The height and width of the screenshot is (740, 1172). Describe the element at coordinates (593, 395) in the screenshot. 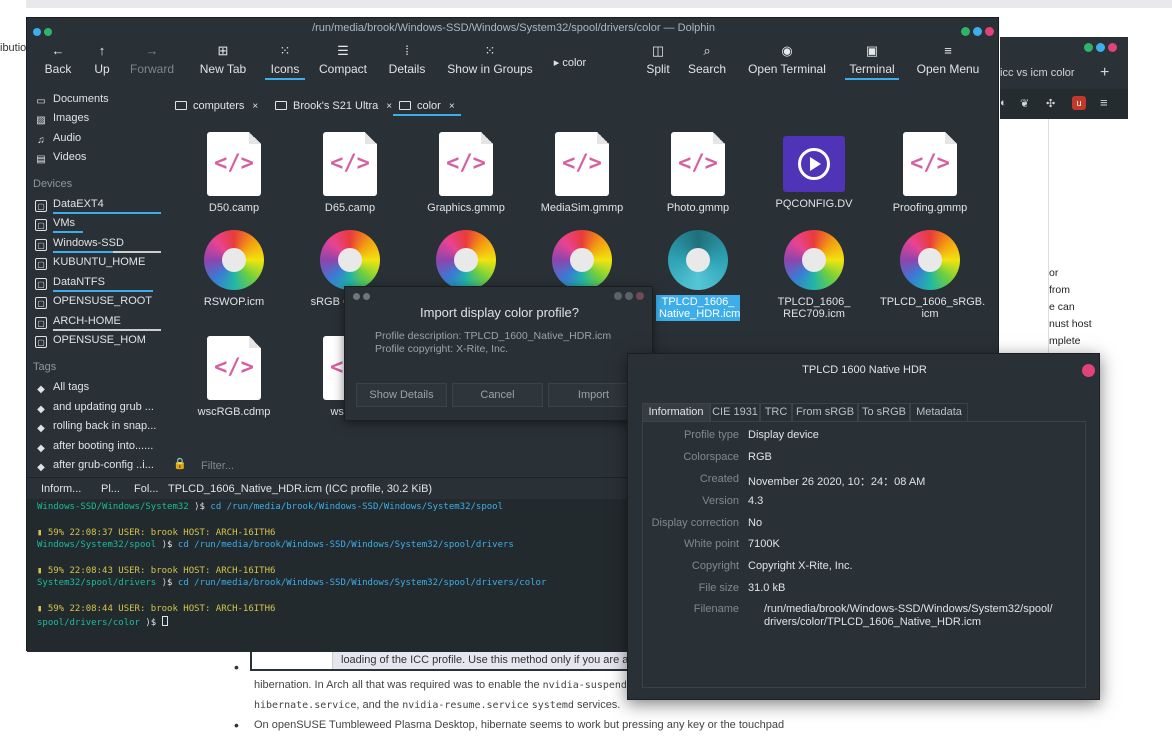

I see `import-button: Import` at that location.